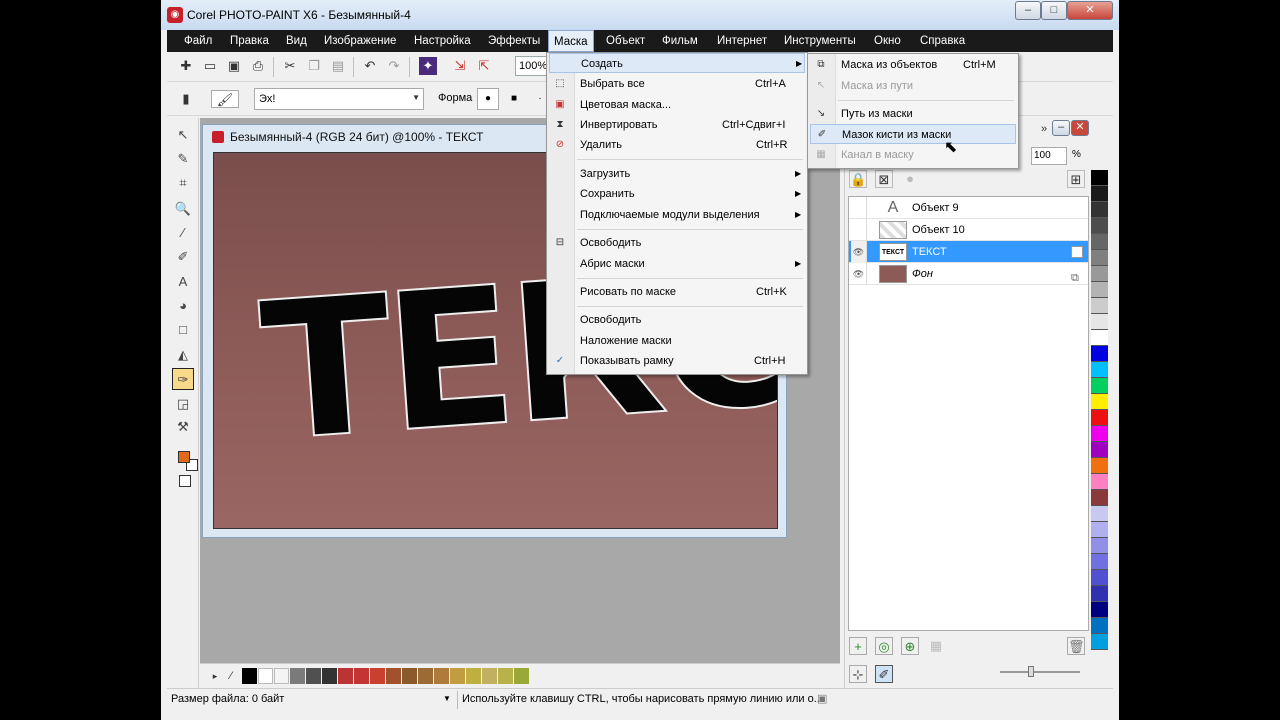 Image resolution: width=1280 pixels, height=720 pixels. What do you see at coordinates (913, 86) in the screenshot?
I see `menu-item-mask-from-path: ↖ Маска из пути` at bounding box center [913, 86].